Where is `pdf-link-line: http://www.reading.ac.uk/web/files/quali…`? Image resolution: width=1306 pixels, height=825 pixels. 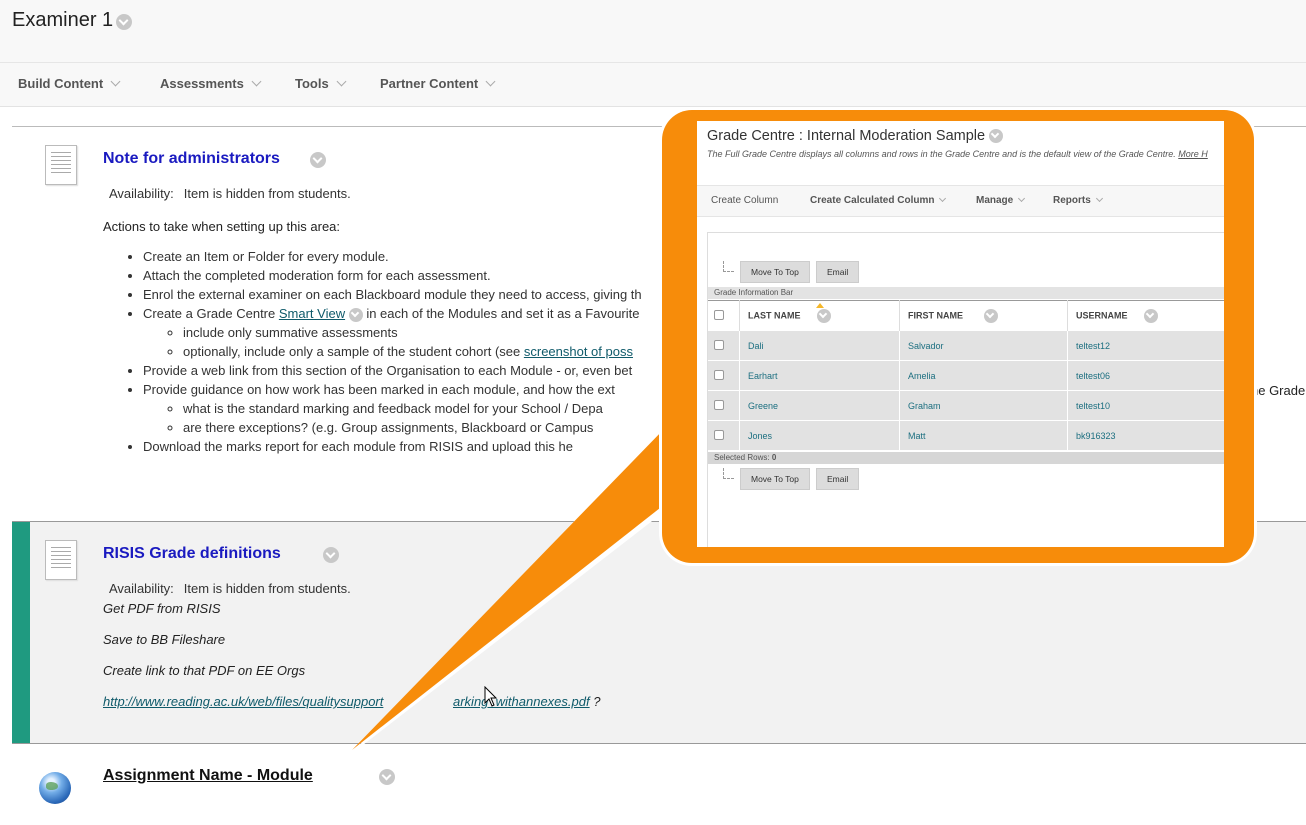 pdf-link-line: http://www.reading.ac.uk/web/files/quali… is located at coordinates (243, 701).